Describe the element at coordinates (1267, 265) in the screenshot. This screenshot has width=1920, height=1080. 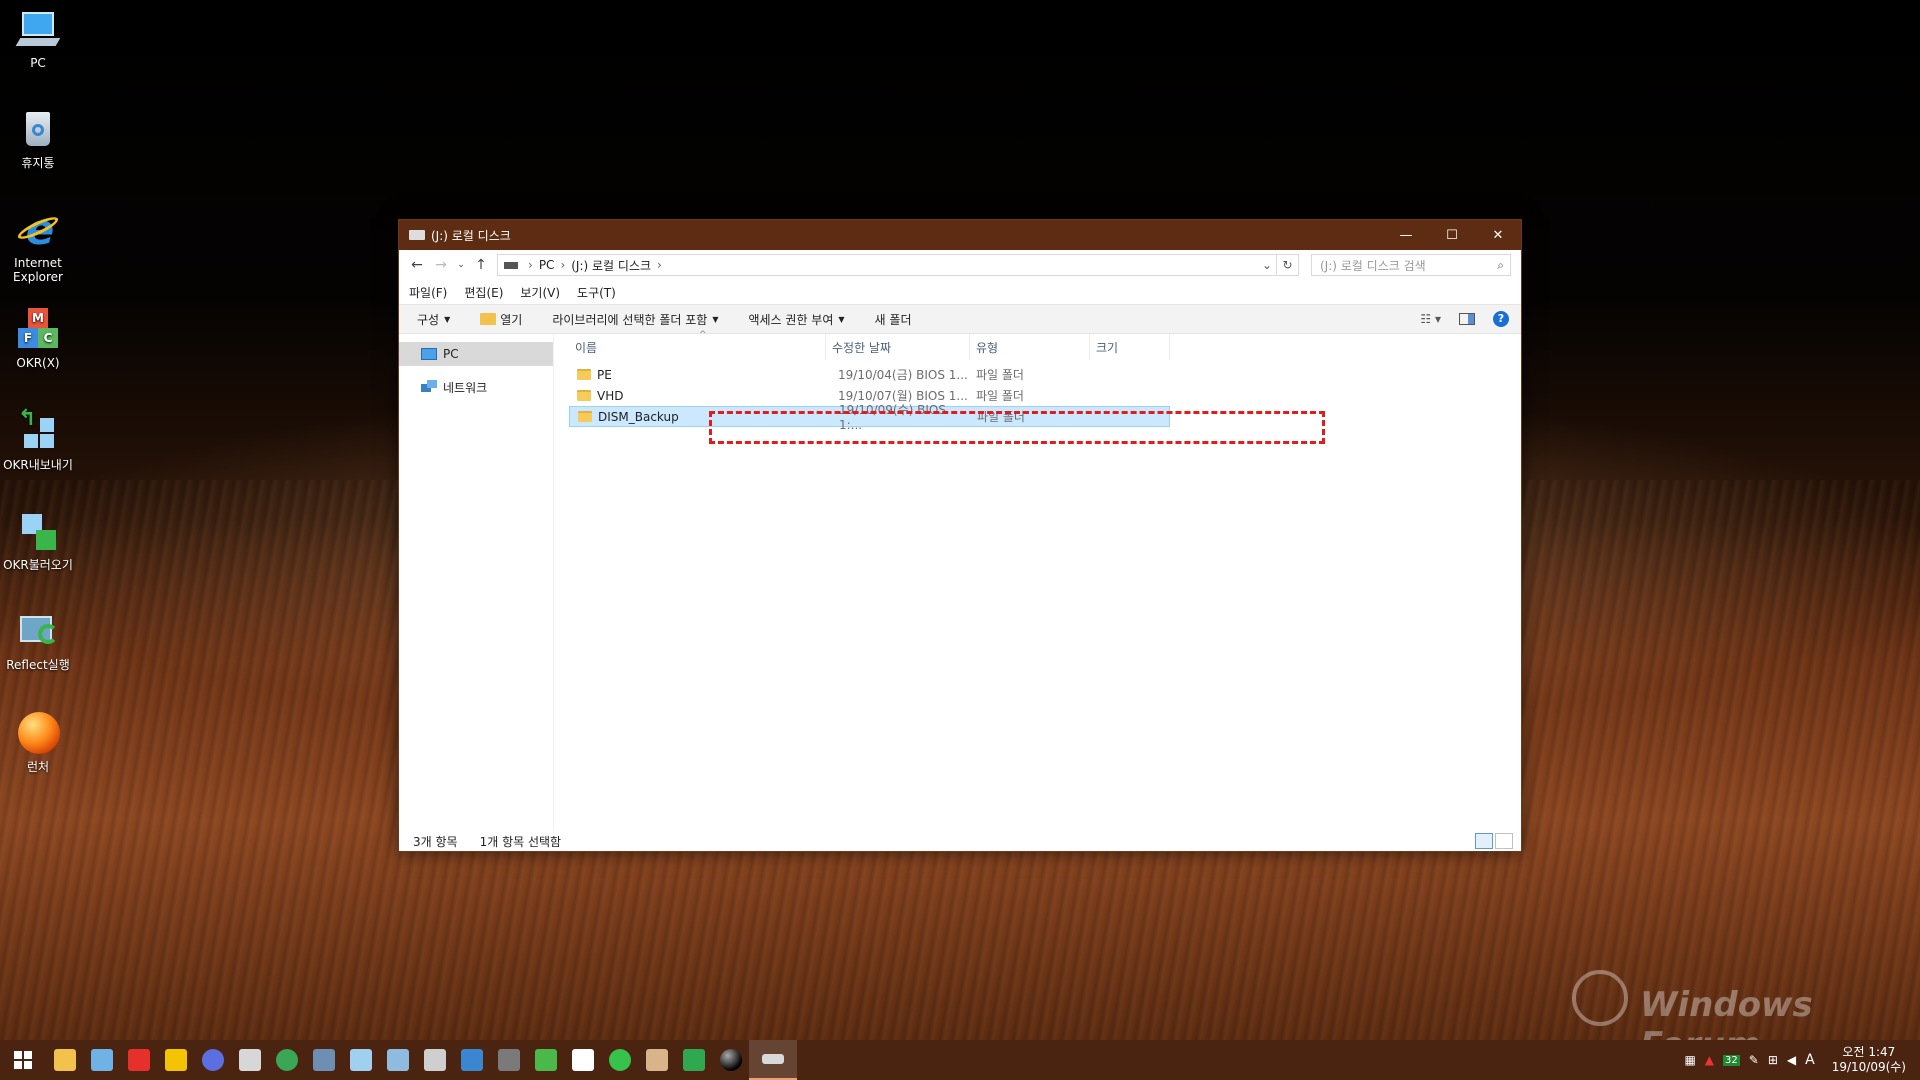
I see `address-dropdown-icon: ⌄` at that location.